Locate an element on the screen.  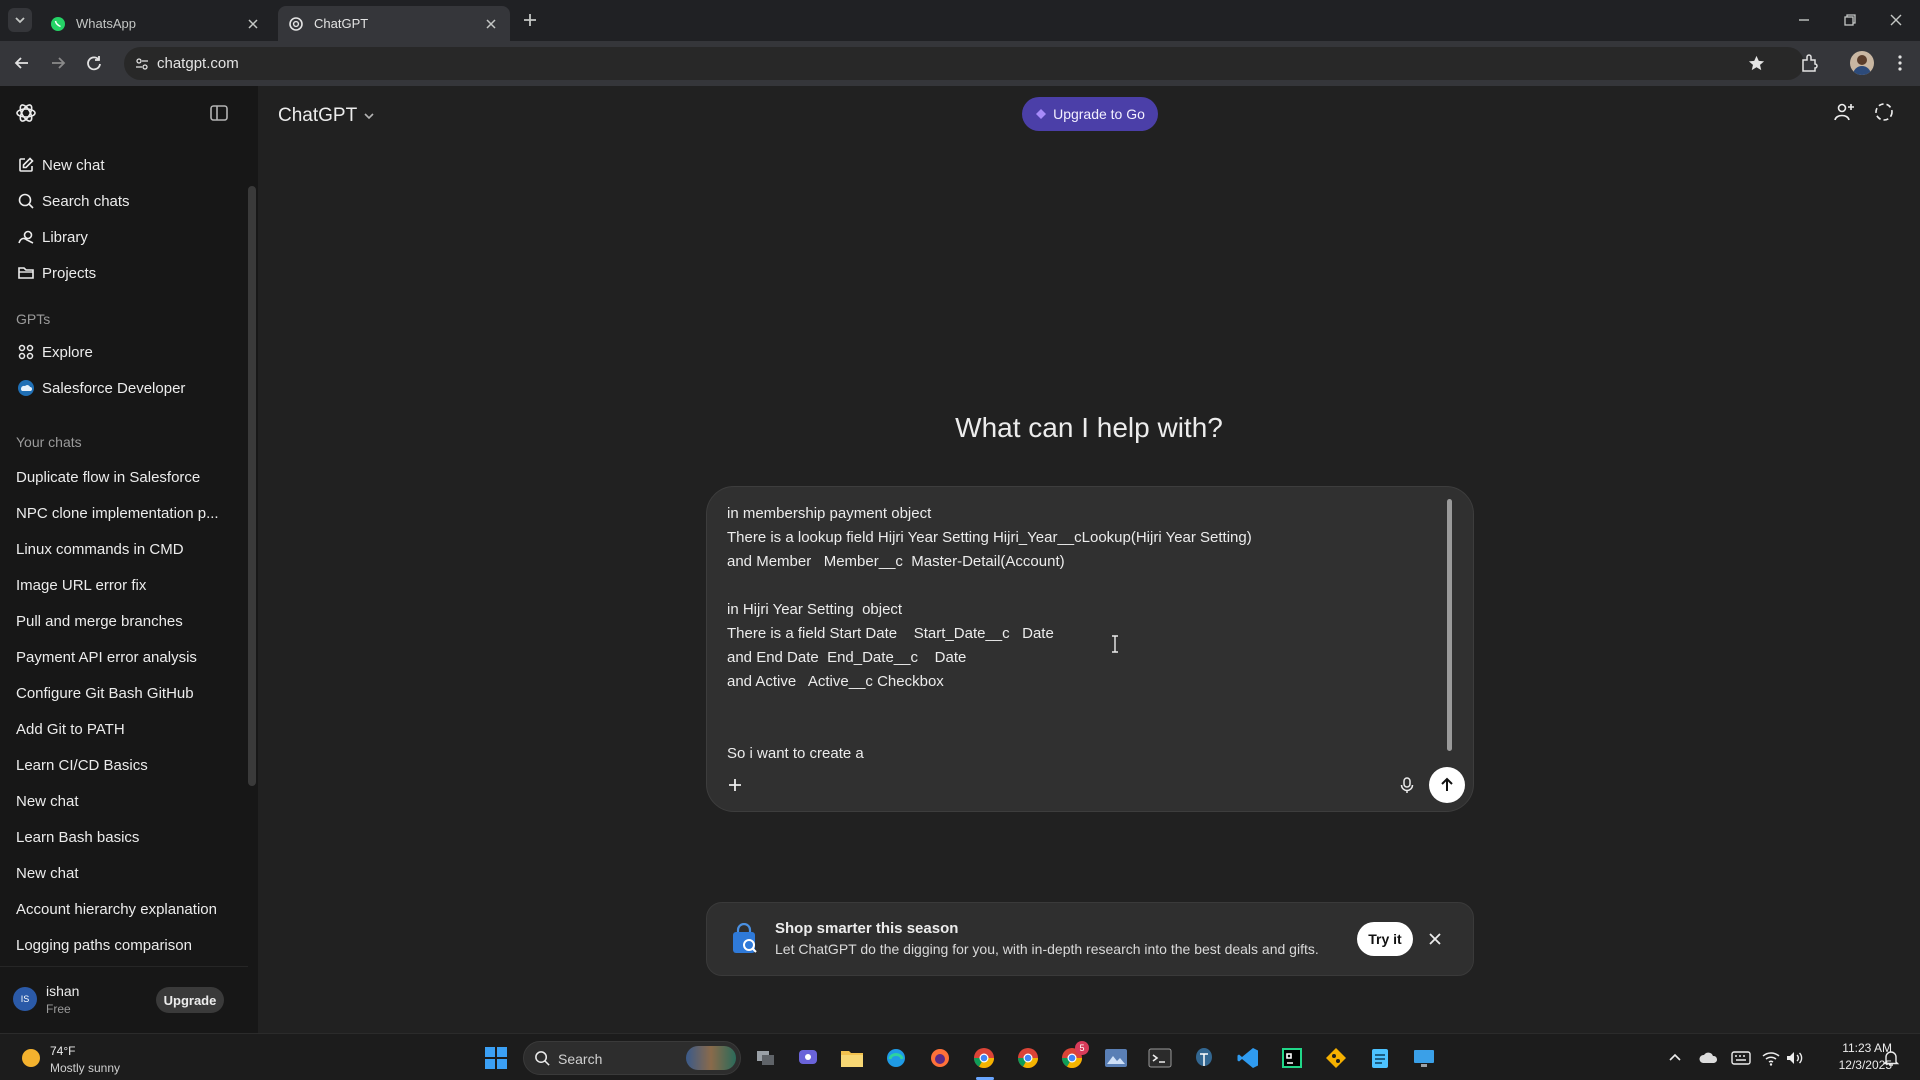
onedrive-icon is located at coordinates (1709, 1058).